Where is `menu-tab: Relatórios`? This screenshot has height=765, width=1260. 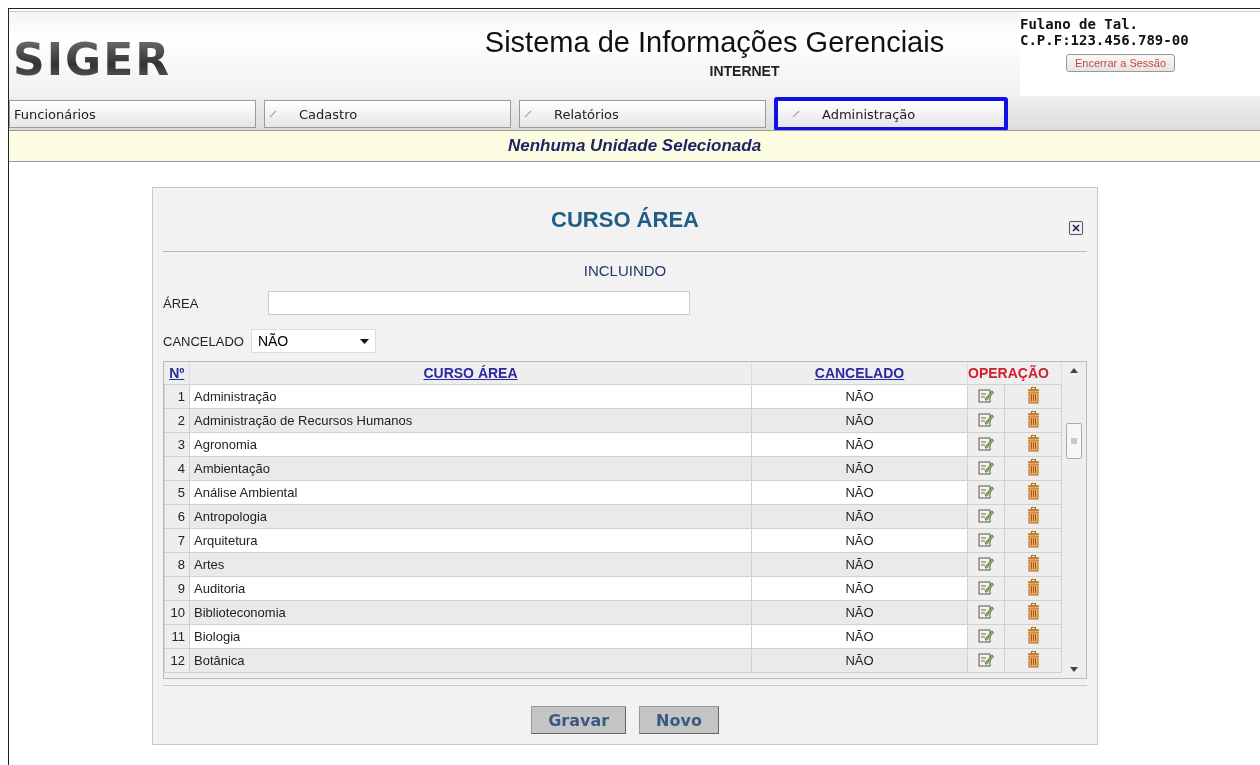 menu-tab: Relatórios is located at coordinates (642, 114).